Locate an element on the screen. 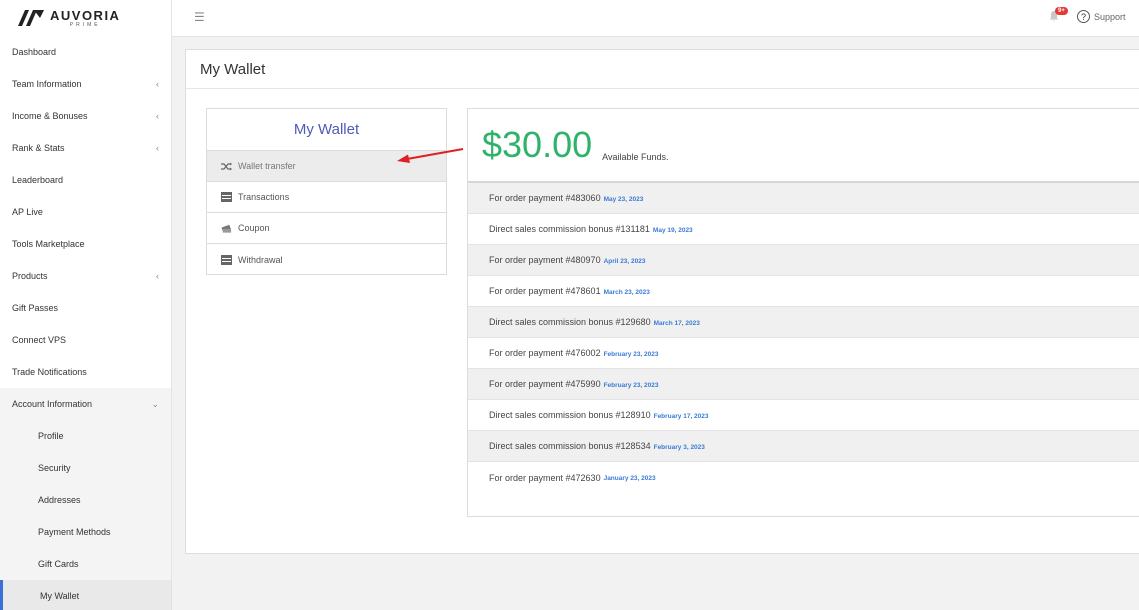  wallet-menu-label: Withdrawal is located at coordinates (260, 259).